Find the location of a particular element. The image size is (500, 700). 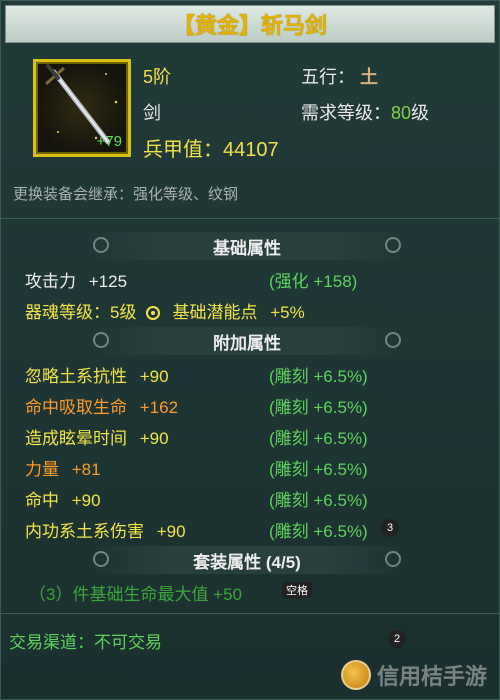

required-level-label: 需求等级： is located at coordinates (346, 113).